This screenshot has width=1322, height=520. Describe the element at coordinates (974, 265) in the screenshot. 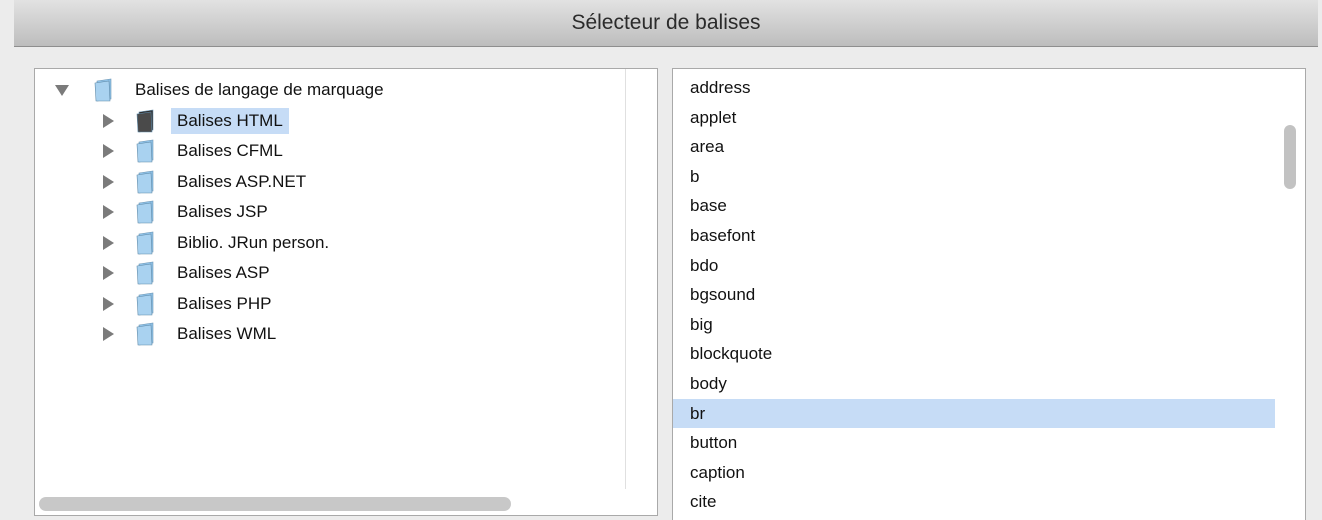

I see `tag-list-item: bdo` at that location.